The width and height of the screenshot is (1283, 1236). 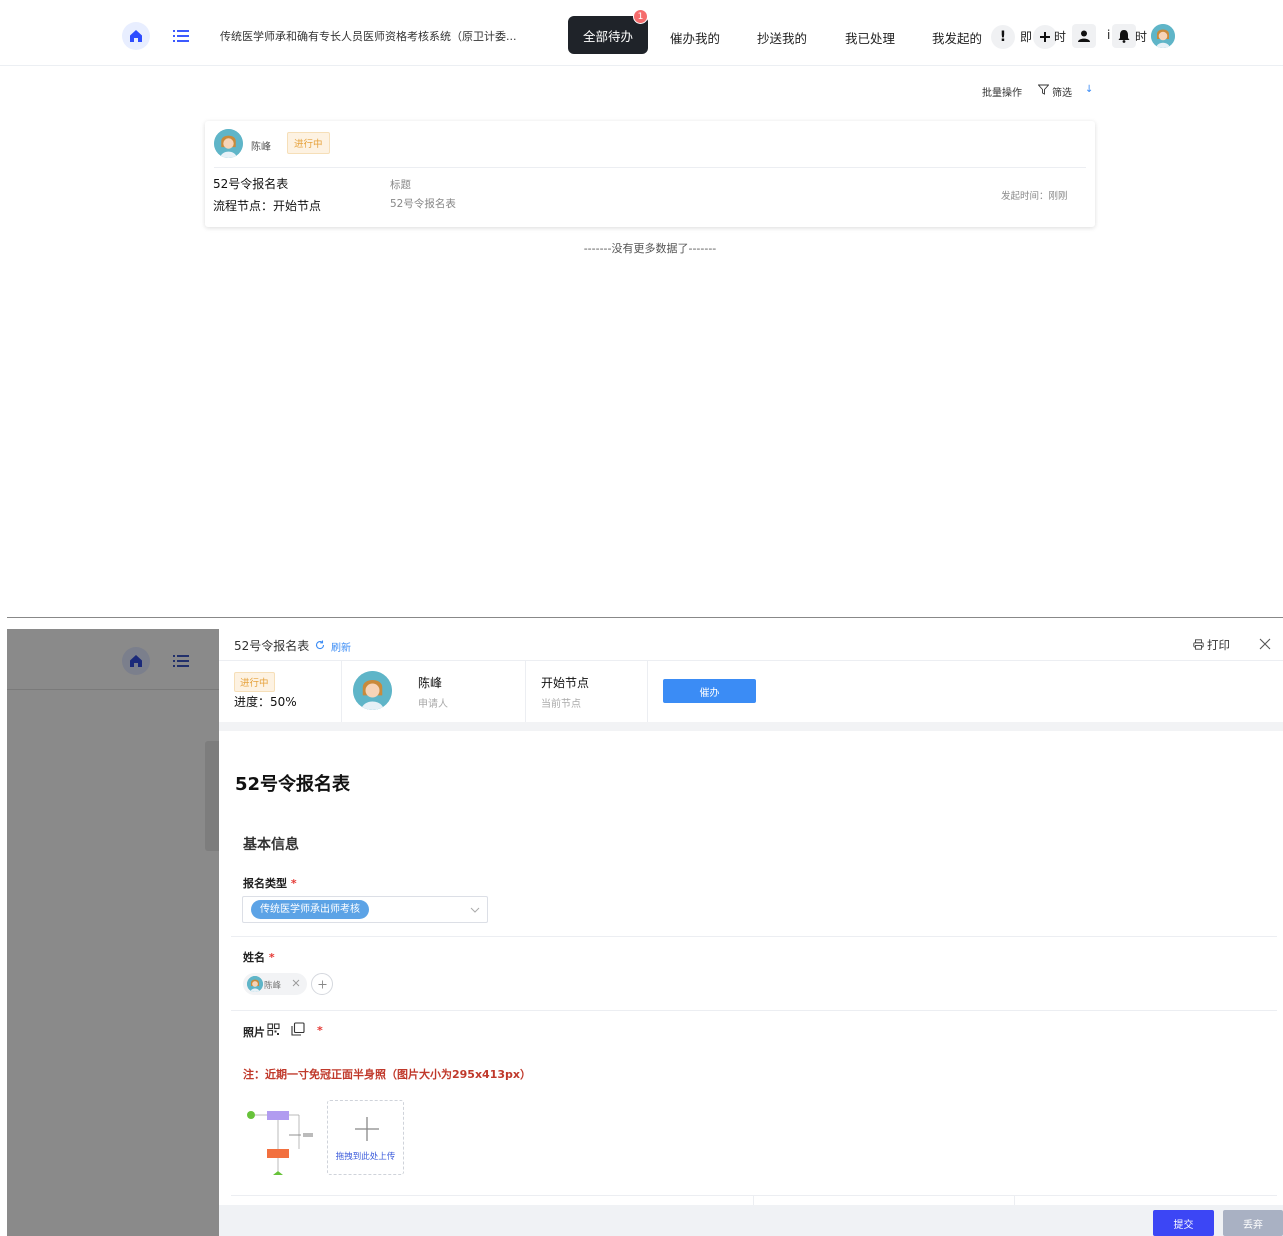 I want to click on filter-button: 筛选, so click(x=1062, y=91).